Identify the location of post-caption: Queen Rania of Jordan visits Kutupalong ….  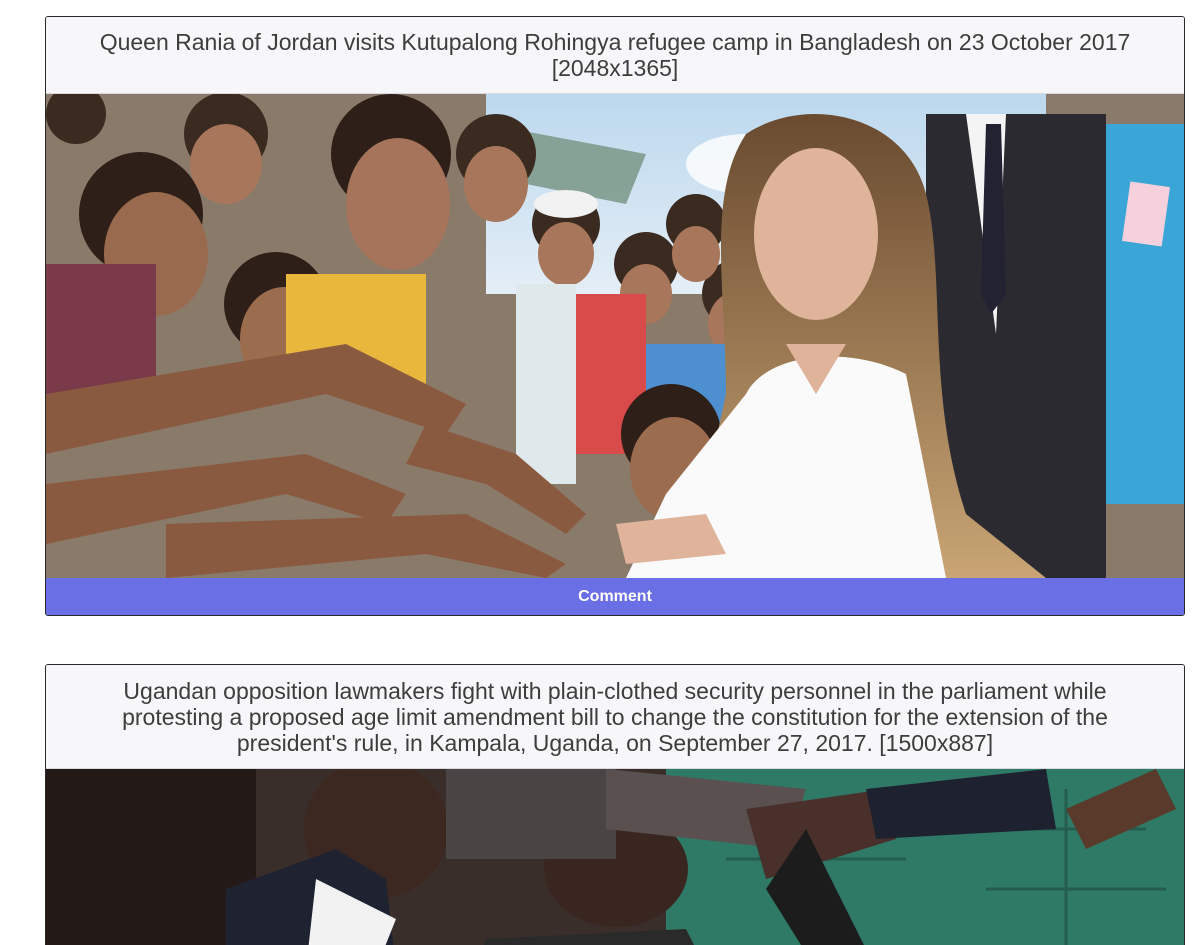
(615, 55).